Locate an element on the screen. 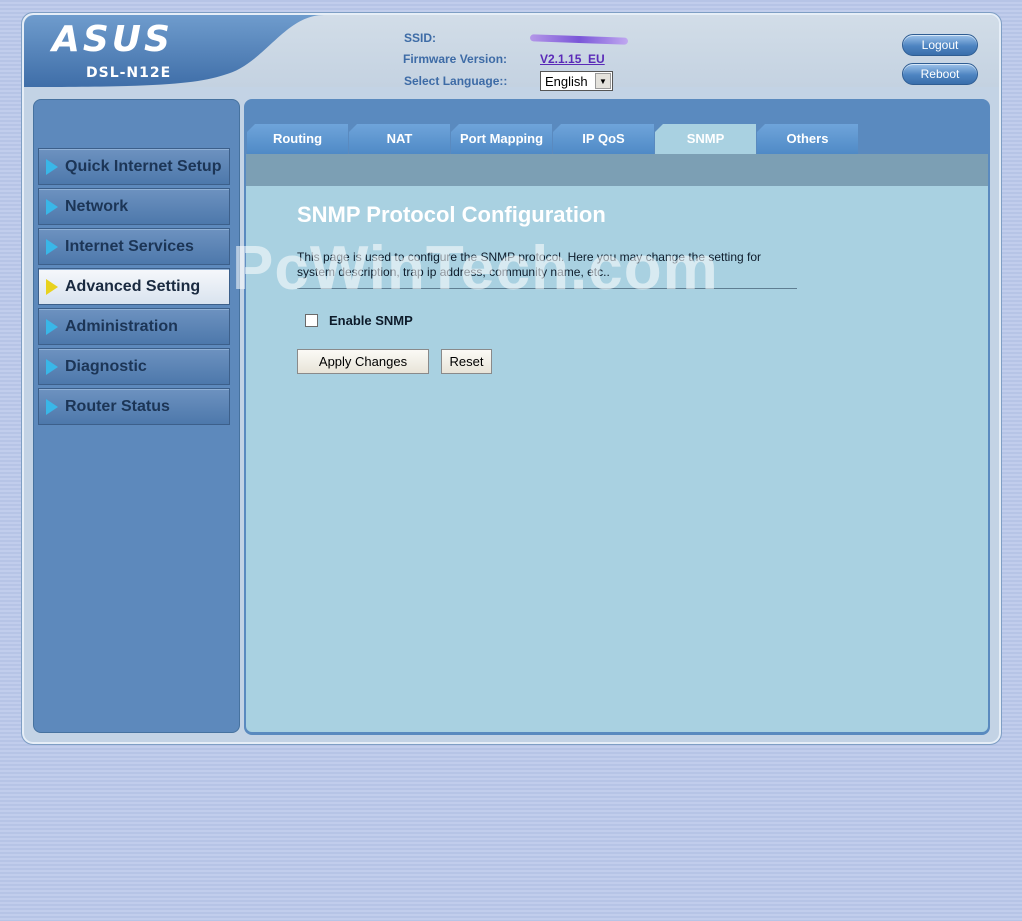 This screenshot has height=921, width=1022. sidebar-item-router-status: Router Status is located at coordinates (134, 406).